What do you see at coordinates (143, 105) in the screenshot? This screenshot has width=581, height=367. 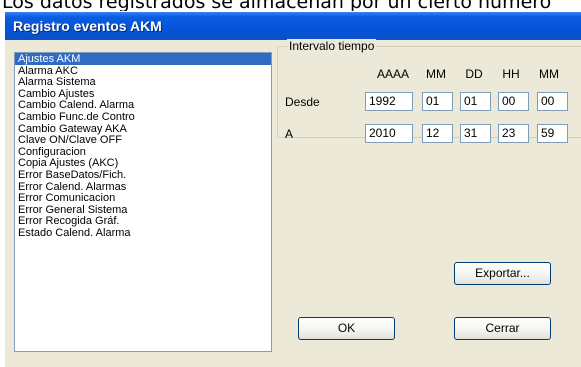 I see `list-item: Cambio Calend. Alarma` at bounding box center [143, 105].